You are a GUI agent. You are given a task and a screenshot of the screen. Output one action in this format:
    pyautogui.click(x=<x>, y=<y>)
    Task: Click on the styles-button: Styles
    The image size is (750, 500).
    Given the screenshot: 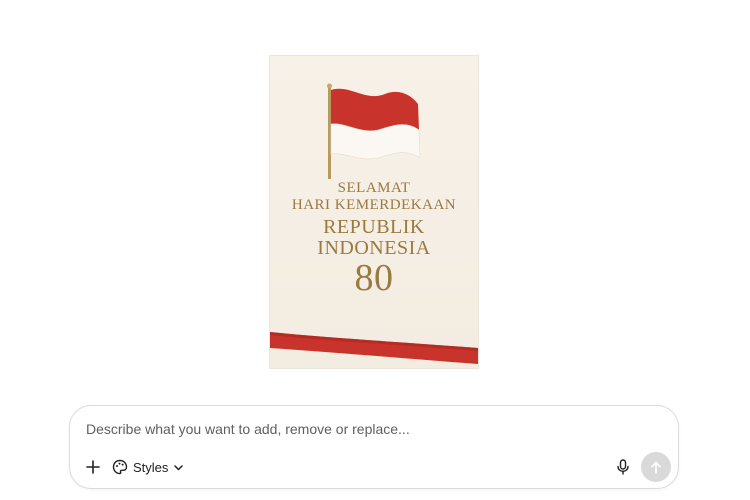 What is the action you would take?
    pyautogui.click(x=148, y=467)
    